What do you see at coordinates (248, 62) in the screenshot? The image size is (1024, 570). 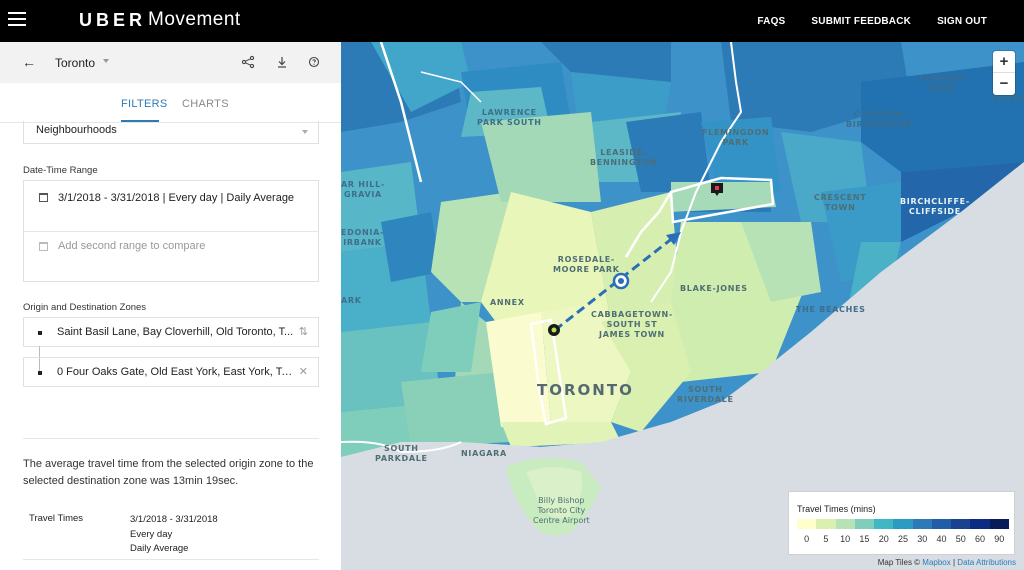 I see `share-icon` at bounding box center [248, 62].